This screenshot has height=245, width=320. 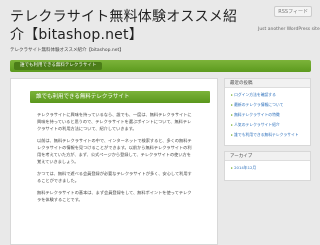 I want to click on nav-item-home: 誰でも利用できる無料テレクラサイト, so click(x=58, y=66).